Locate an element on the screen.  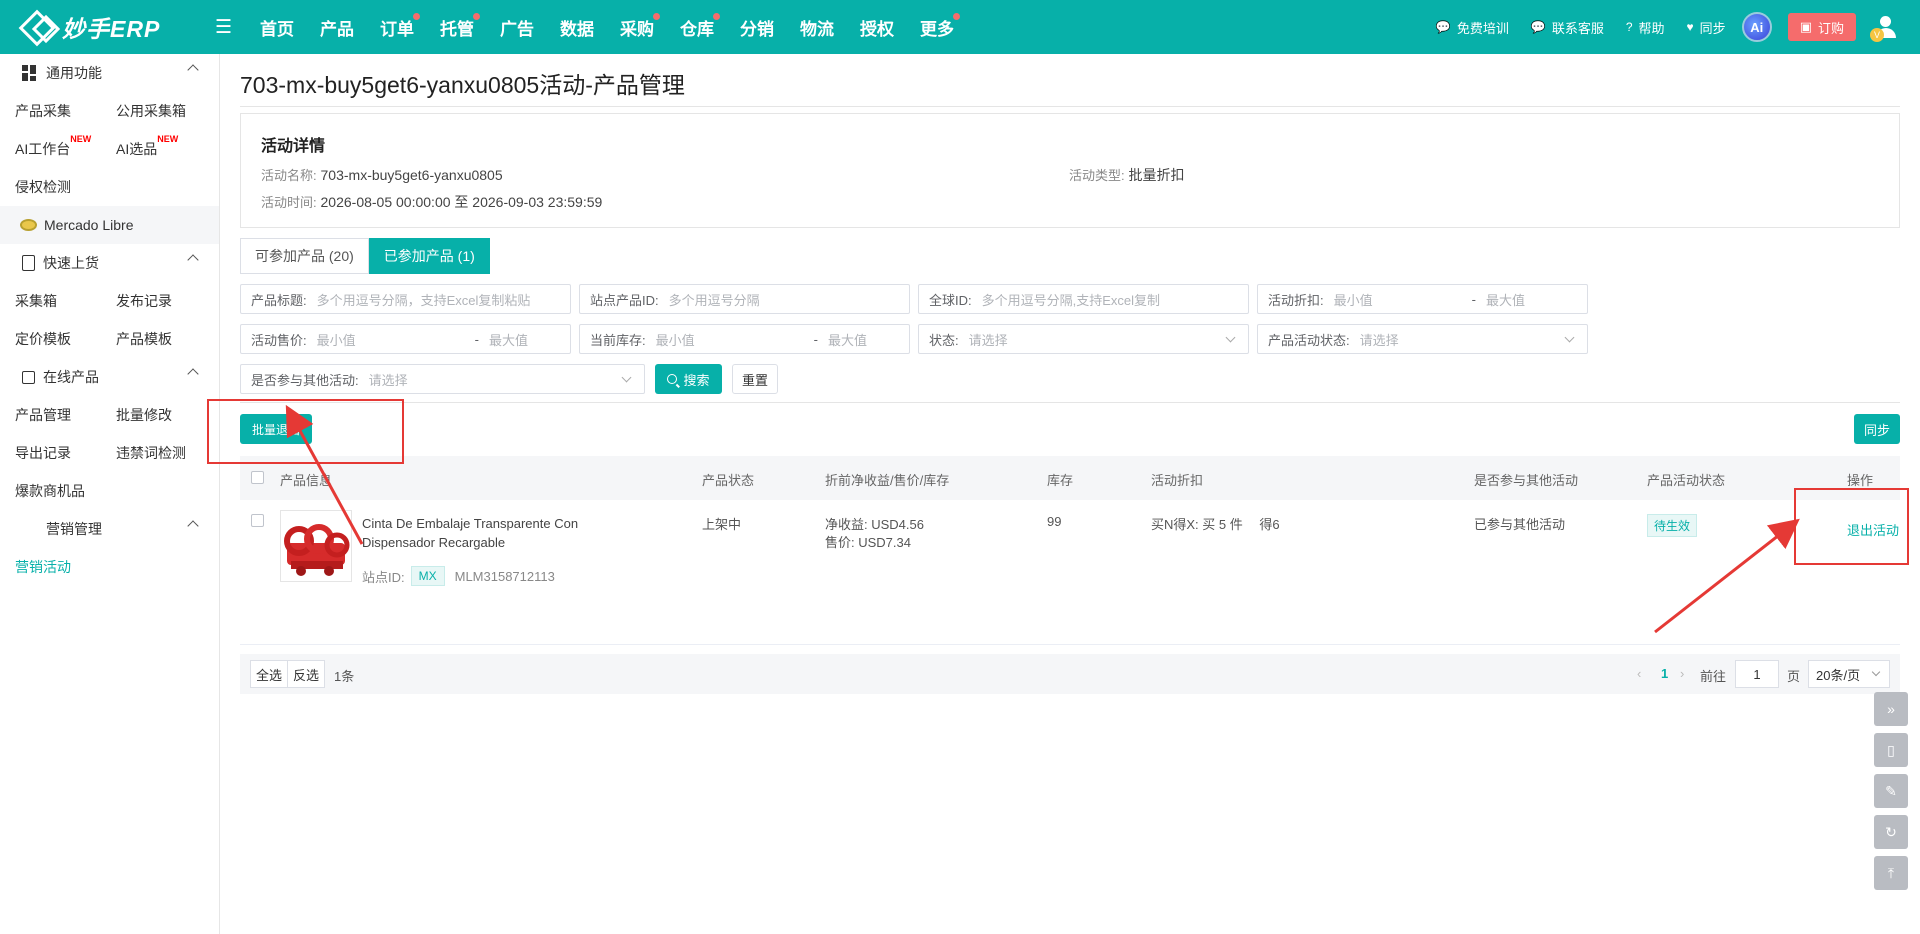
page-number: 1 is located at coordinates (1664, 673).